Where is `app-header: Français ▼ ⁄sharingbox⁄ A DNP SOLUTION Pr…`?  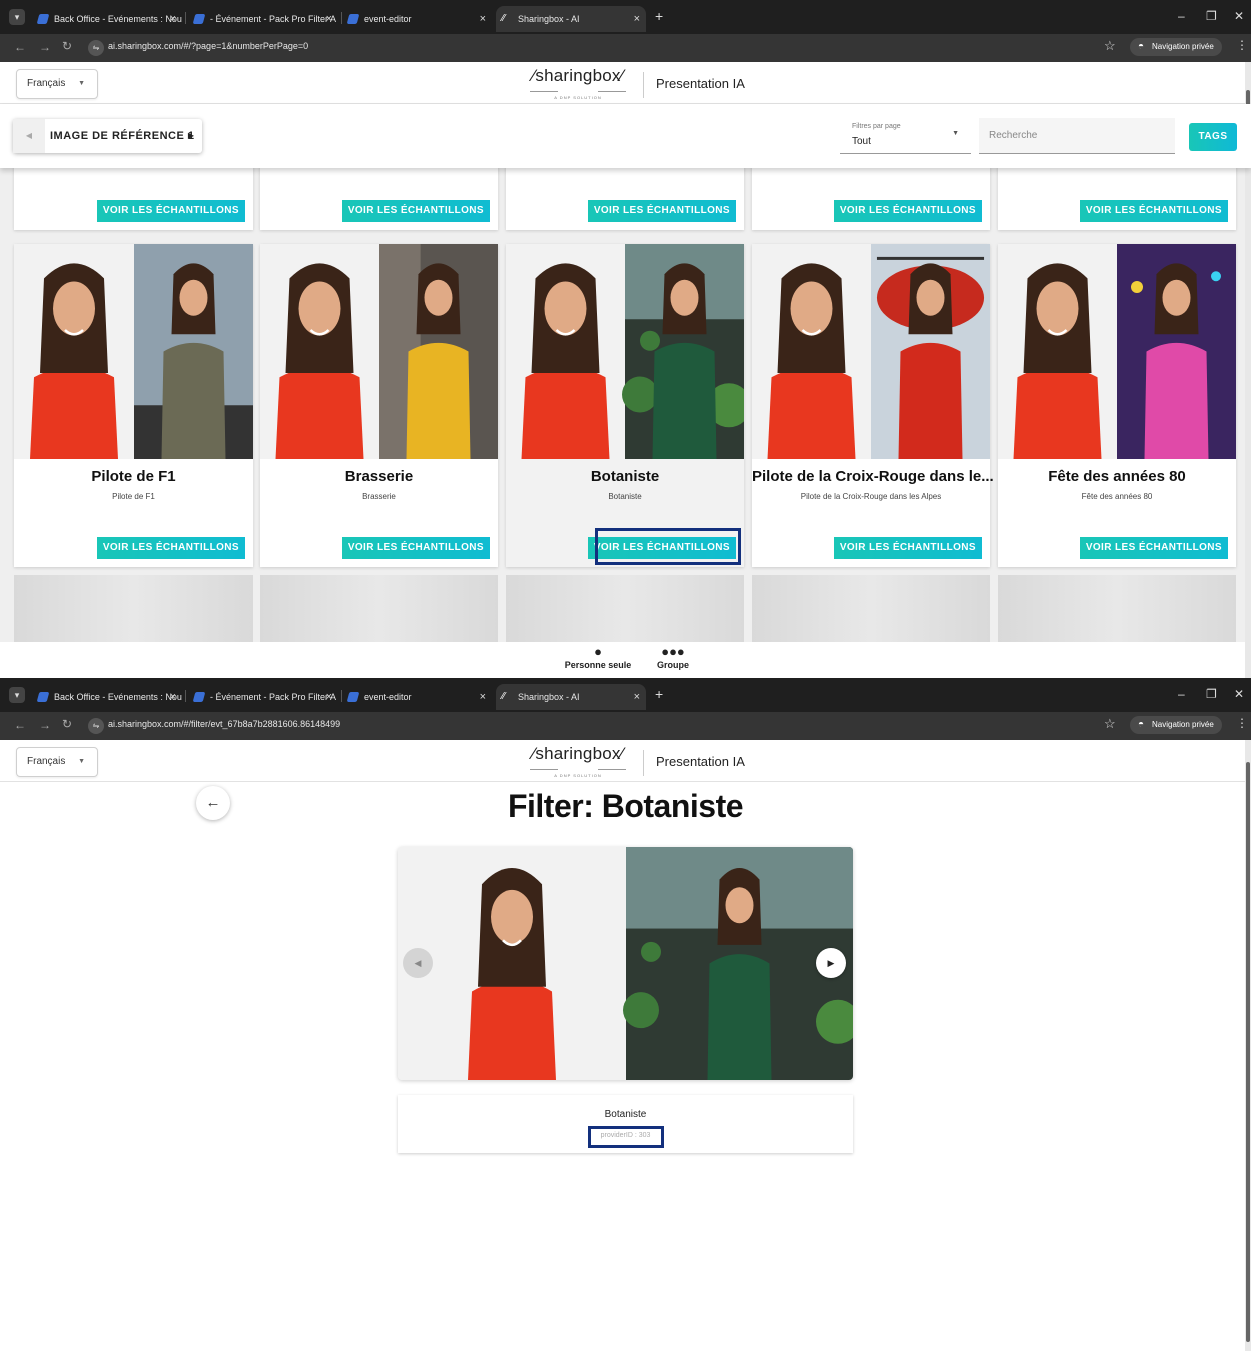
app-header: Français ▼ ⁄sharingbox⁄ A DNP SOLUTION Pr… is located at coordinates (625, 83).